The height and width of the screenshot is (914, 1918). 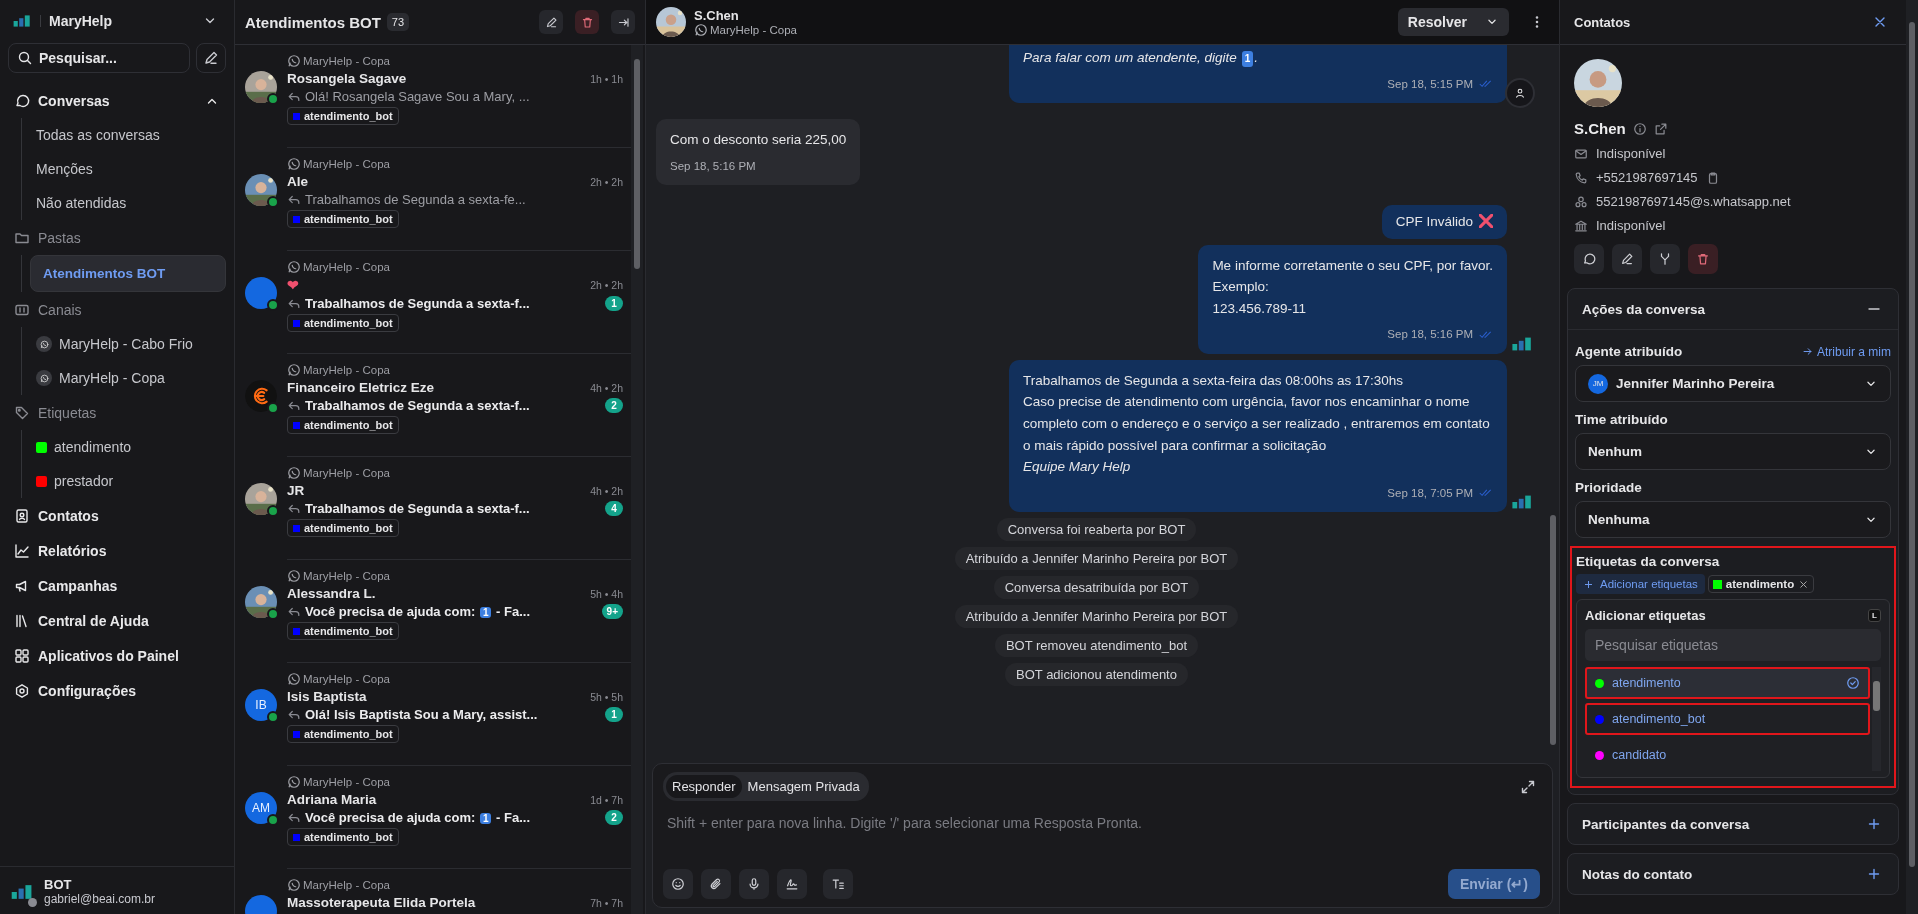 What do you see at coordinates (1258, 436) in the screenshot?
I see `outgoing-message: Trabalhamos de Segunda a sexta-feira das 08:00hs as 17:30hs Caso precise de atendimento com urgência, favor nos encaminhar o nome completo com o endereço e o serviço a ser realizado , entraremos em contato o mais rápido possível para confirmar a solicitação Equipe Mary Help Sep 18, 7:05 PM` at bounding box center [1258, 436].